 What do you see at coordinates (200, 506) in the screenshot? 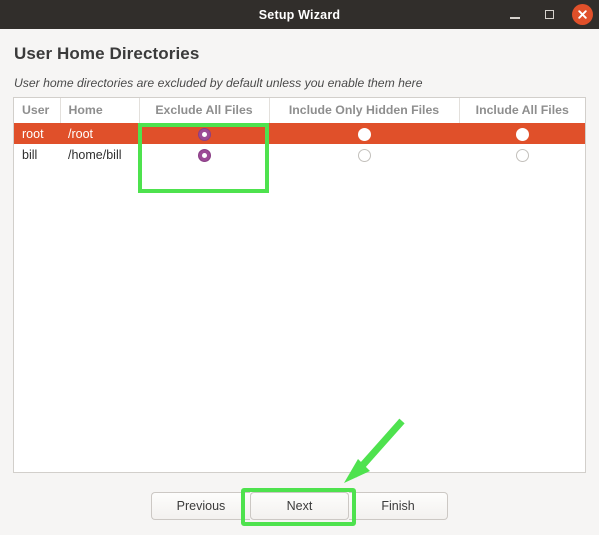
I see `previous-button: Previous` at bounding box center [200, 506].